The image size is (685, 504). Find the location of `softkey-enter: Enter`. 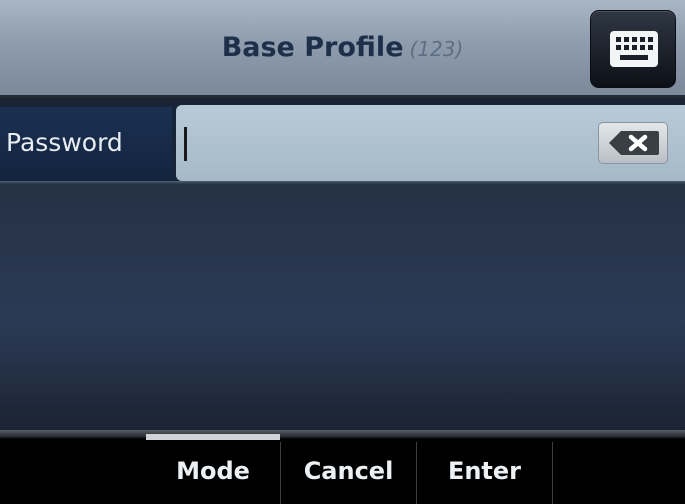

softkey-enter: Enter is located at coordinates (484, 471).